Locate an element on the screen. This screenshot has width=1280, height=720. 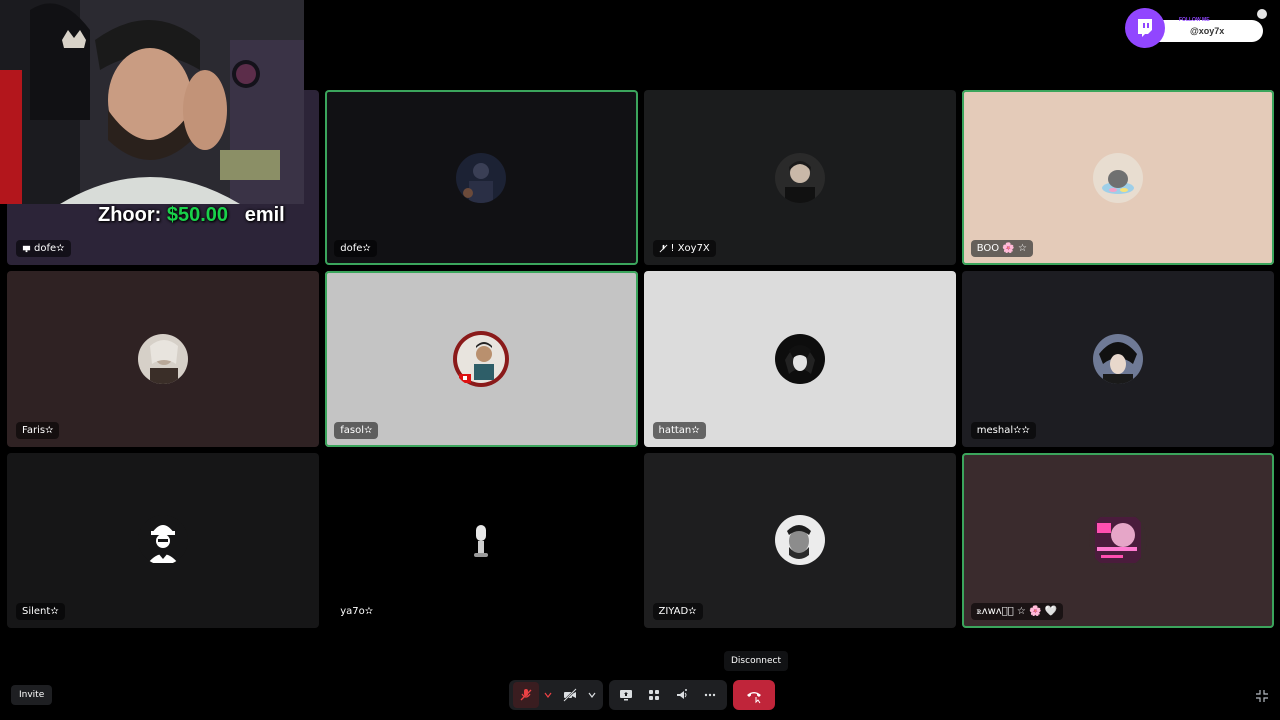
screen-share-button is located at coordinates (626, 695).